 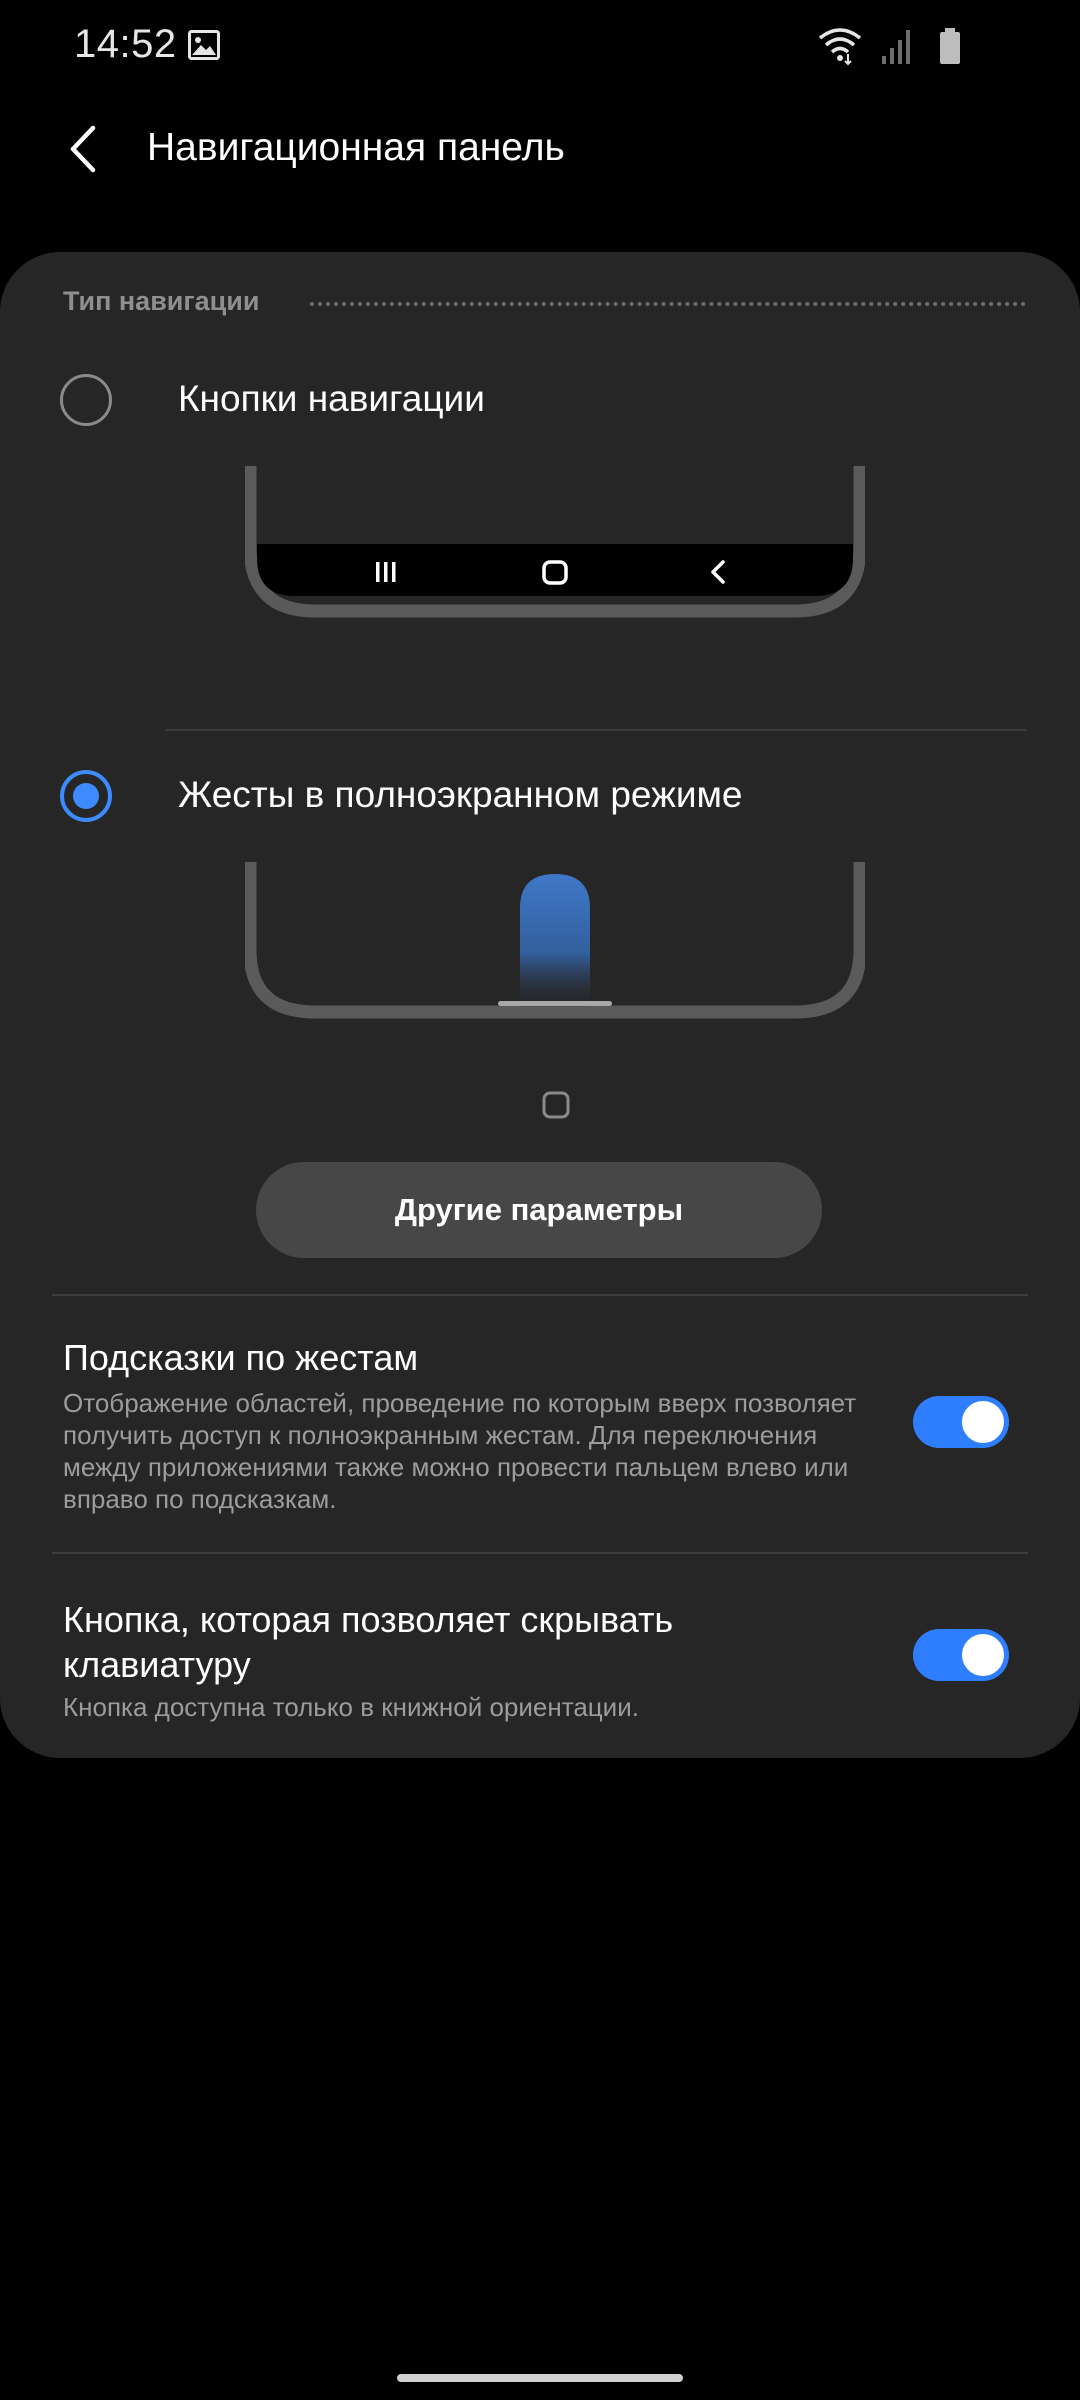 What do you see at coordinates (356, 147) in the screenshot?
I see `page-title: Навигационная панель` at bounding box center [356, 147].